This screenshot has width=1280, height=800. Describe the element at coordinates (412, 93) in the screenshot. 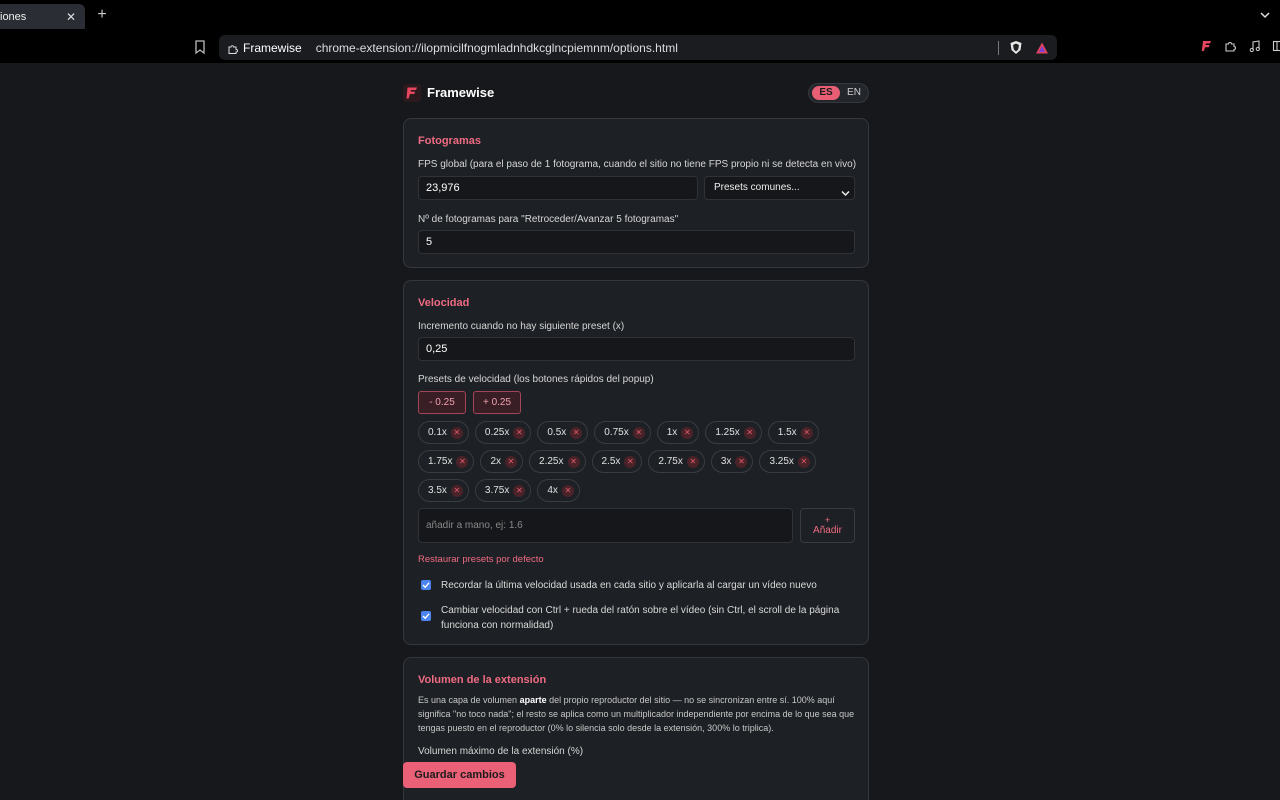

I see `framewise-logo-icon` at that location.